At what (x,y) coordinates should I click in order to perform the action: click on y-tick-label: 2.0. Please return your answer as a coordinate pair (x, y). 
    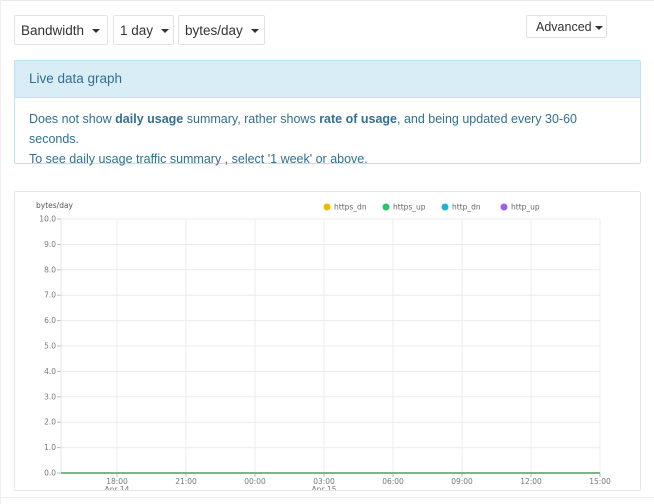
    Looking at the image, I should click on (50, 422).